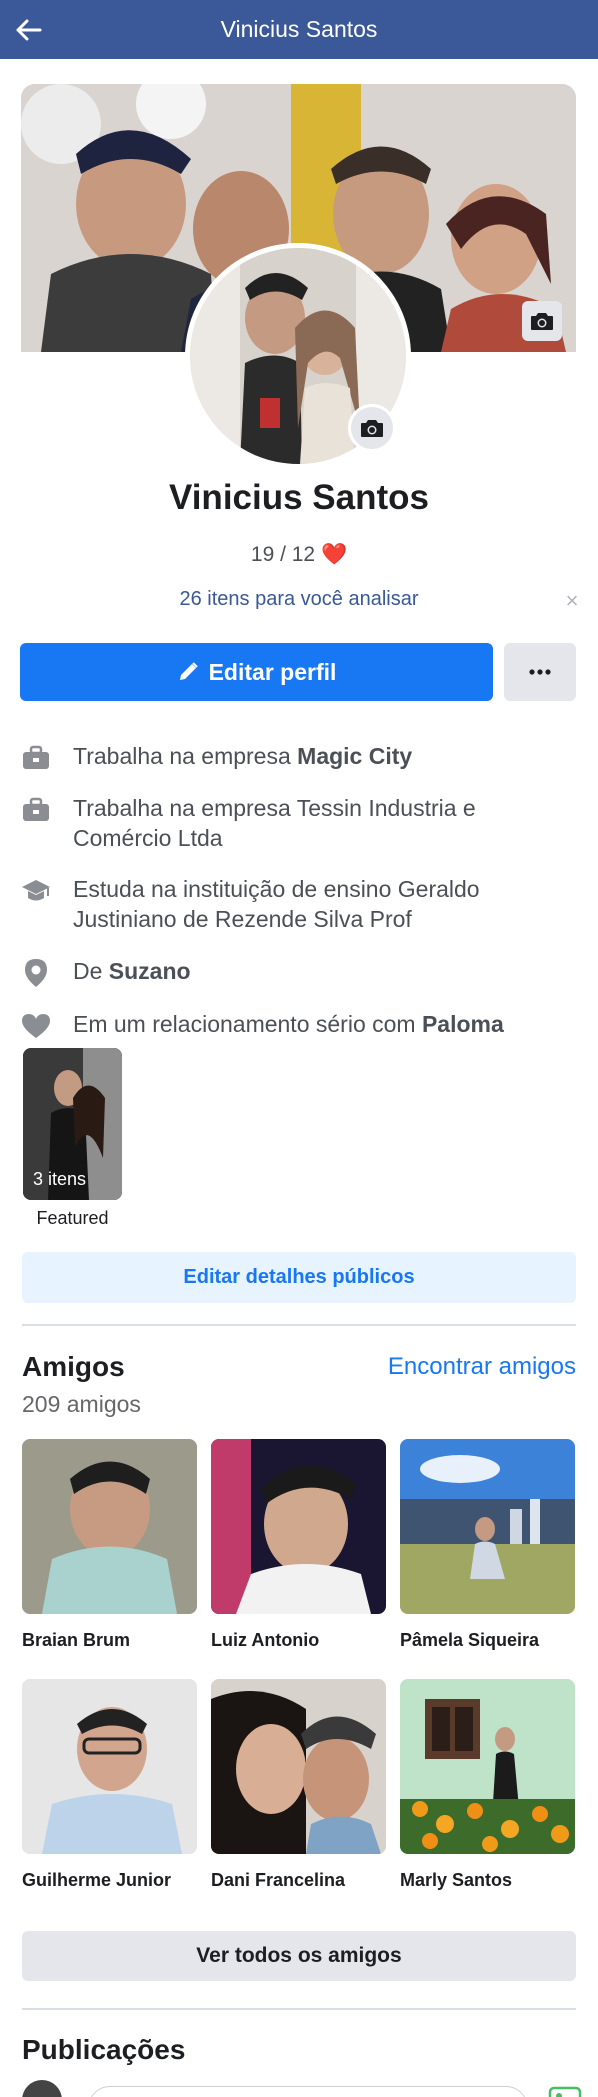  I want to click on friend-card: Marly Santos, so click(487, 1785).